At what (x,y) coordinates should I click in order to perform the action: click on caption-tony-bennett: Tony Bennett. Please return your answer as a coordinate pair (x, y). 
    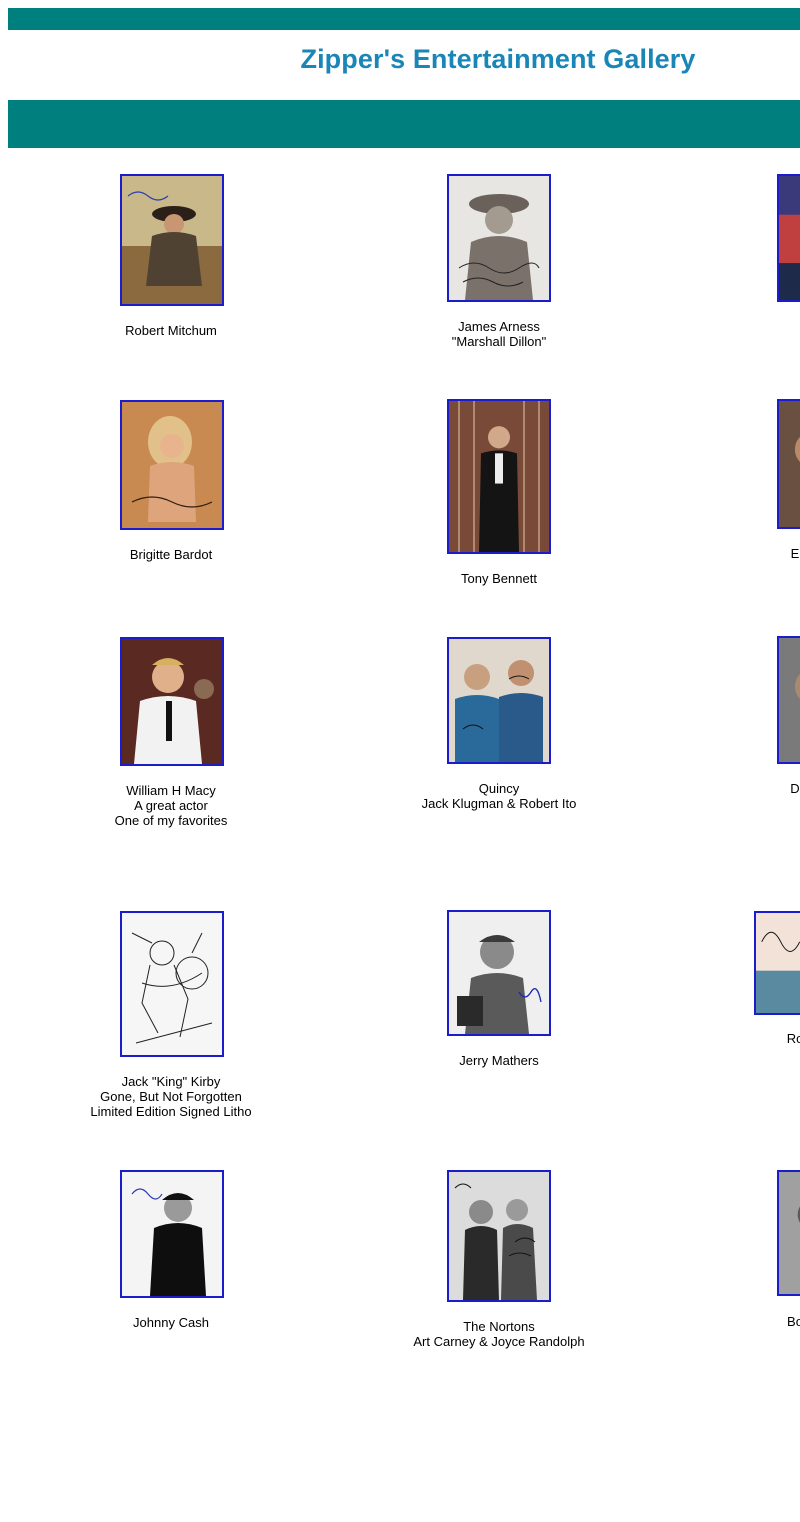
    Looking at the image, I should click on (499, 578).